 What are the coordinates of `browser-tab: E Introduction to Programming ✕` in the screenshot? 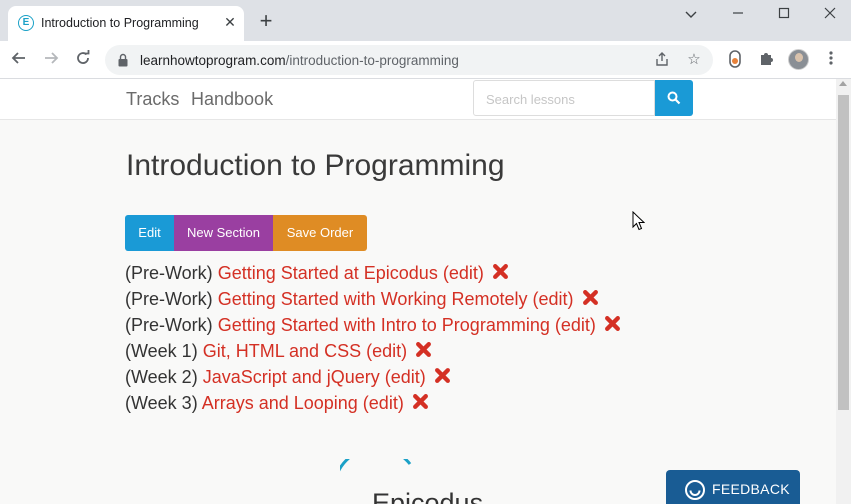 It's located at (126, 23).